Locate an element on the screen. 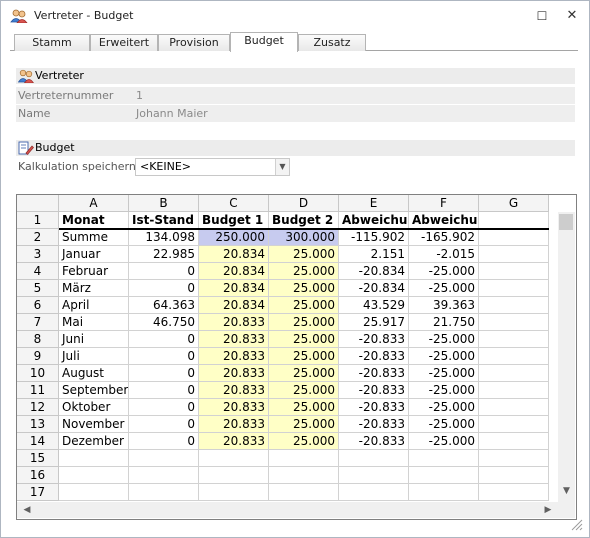 The width and height of the screenshot is (590, 538). row-header: 1 is located at coordinates (38, 220).